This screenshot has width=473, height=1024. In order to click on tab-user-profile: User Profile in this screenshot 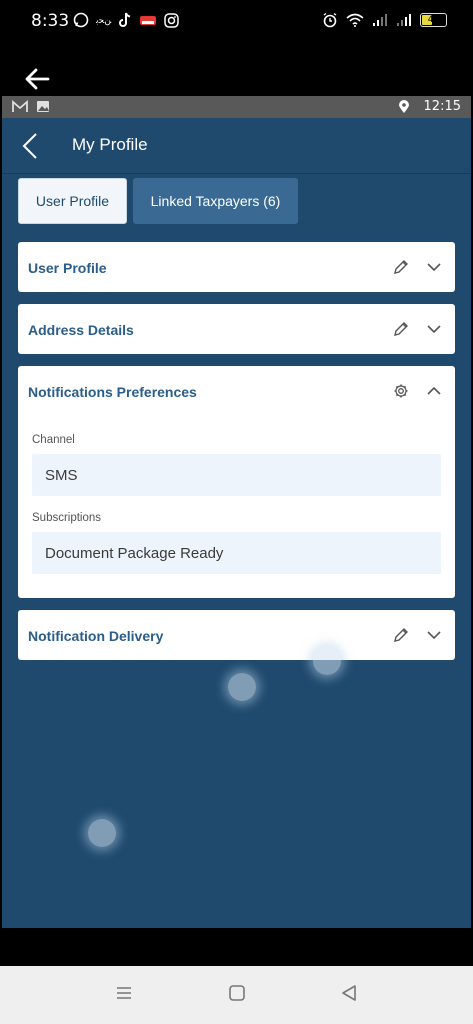, I will do `click(72, 201)`.